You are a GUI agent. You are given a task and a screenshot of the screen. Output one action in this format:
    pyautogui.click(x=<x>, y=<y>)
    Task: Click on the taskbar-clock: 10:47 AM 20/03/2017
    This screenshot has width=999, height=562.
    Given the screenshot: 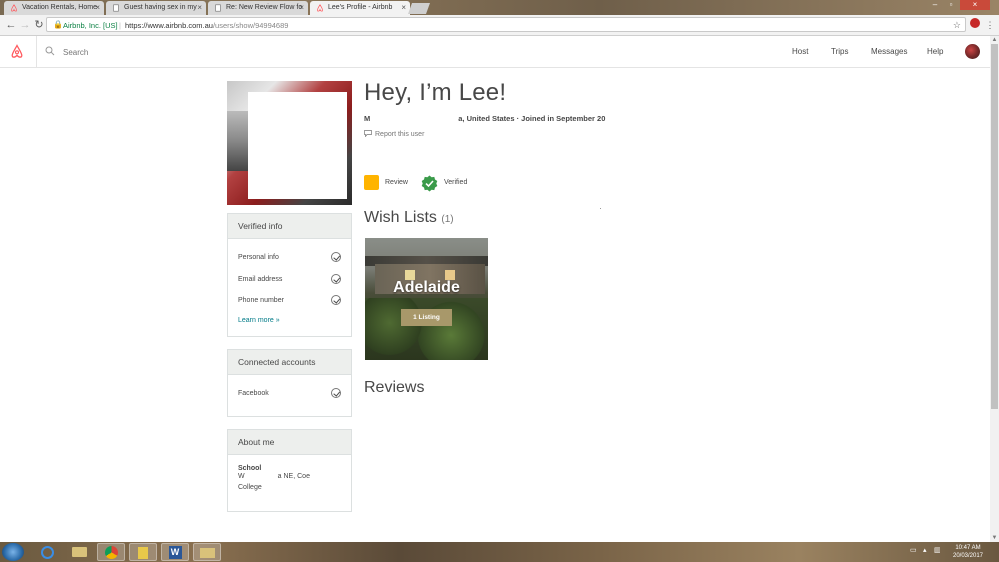 What is the action you would take?
    pyautogui.click(x=968, y=552)
    